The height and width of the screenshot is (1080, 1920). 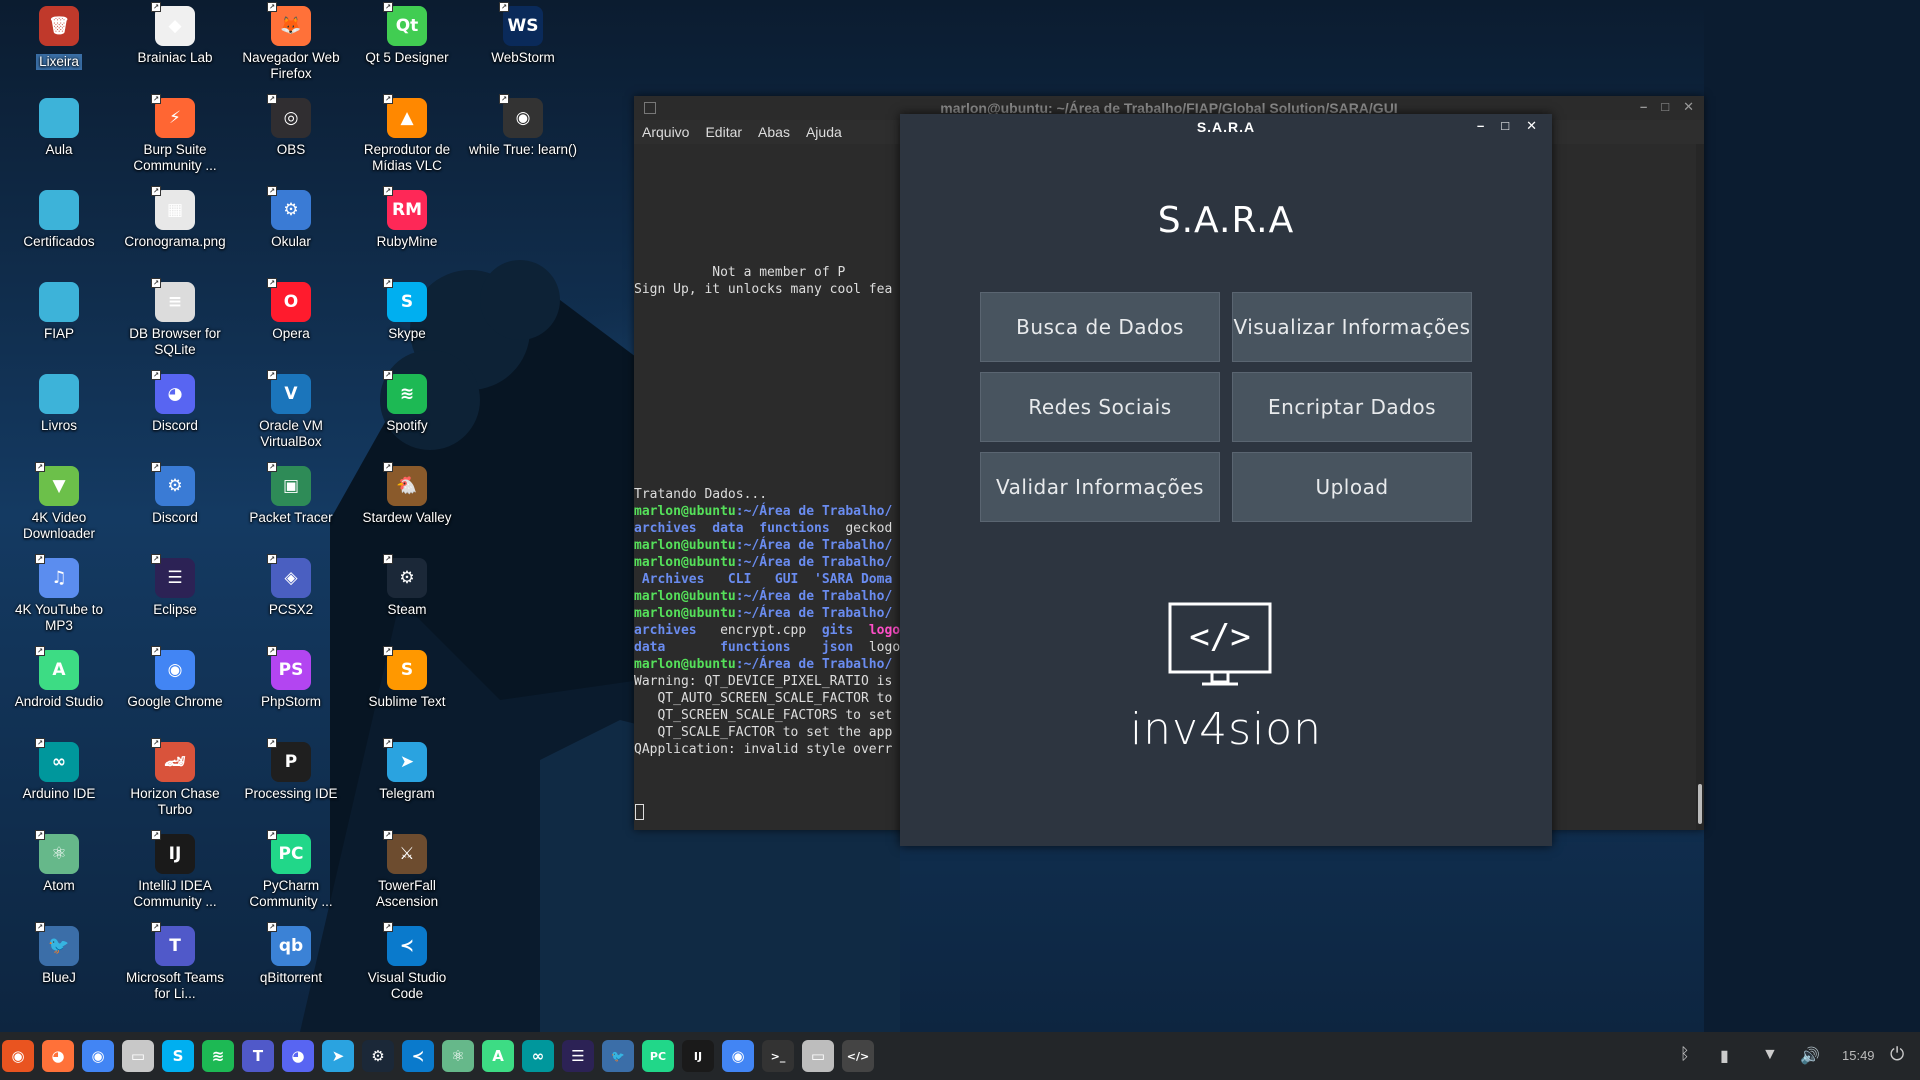 I want to click on battery-icon: ▮, so click(x=1724, y=1056).